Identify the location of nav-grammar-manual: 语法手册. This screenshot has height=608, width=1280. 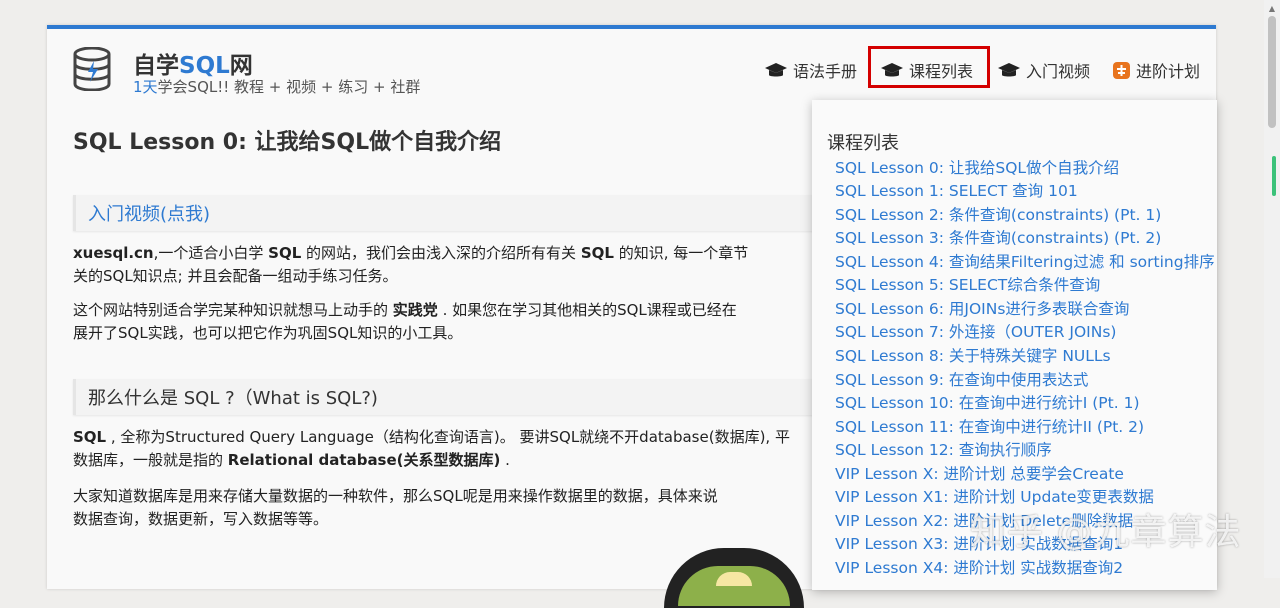
(810, 70).